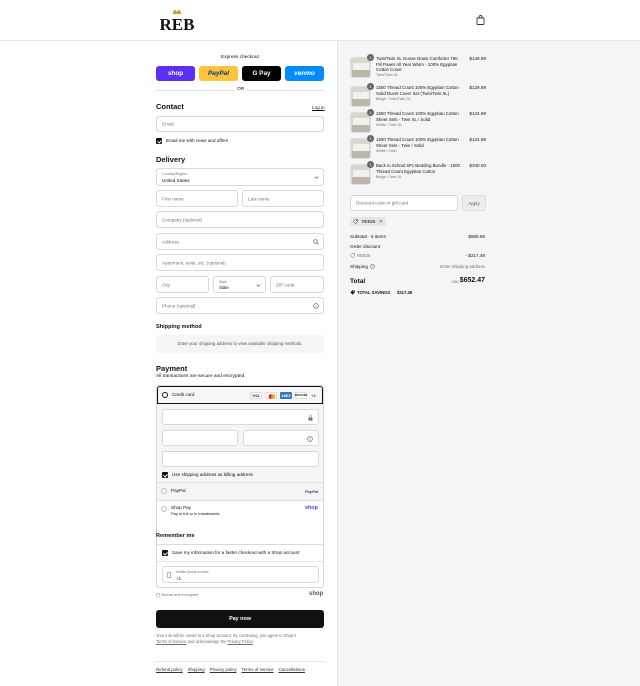 This screenshot has width=640, height=686. What do you see at coordinates (179, 305) in the screenshot?
I see `phone-placeholder: Phone (optional)` at bounding box center [179, 305].